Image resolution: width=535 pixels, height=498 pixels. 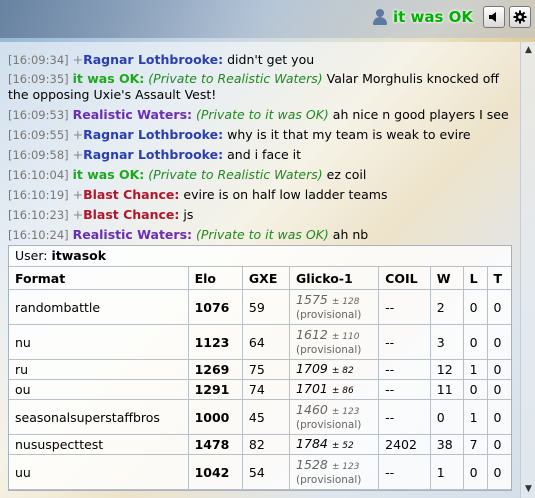 I want to click on format-cell: ou, so click(x=99, y=389).